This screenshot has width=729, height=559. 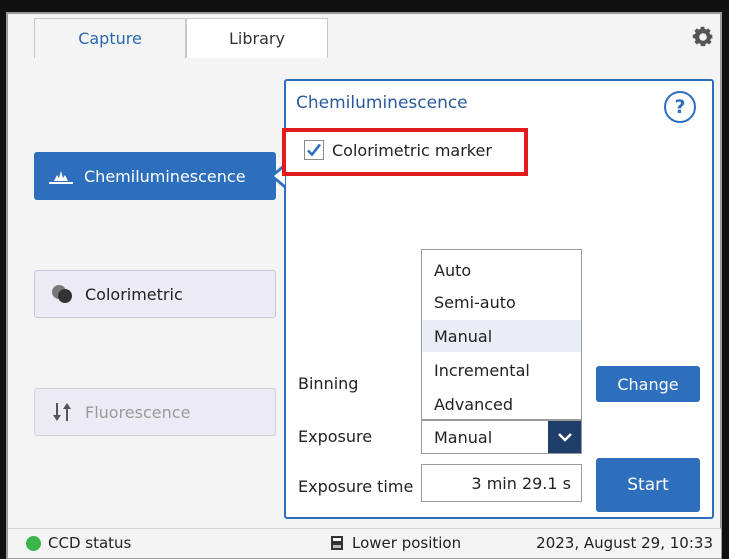 I want to click on binning-label: Binning, so click(x=328, y=383).